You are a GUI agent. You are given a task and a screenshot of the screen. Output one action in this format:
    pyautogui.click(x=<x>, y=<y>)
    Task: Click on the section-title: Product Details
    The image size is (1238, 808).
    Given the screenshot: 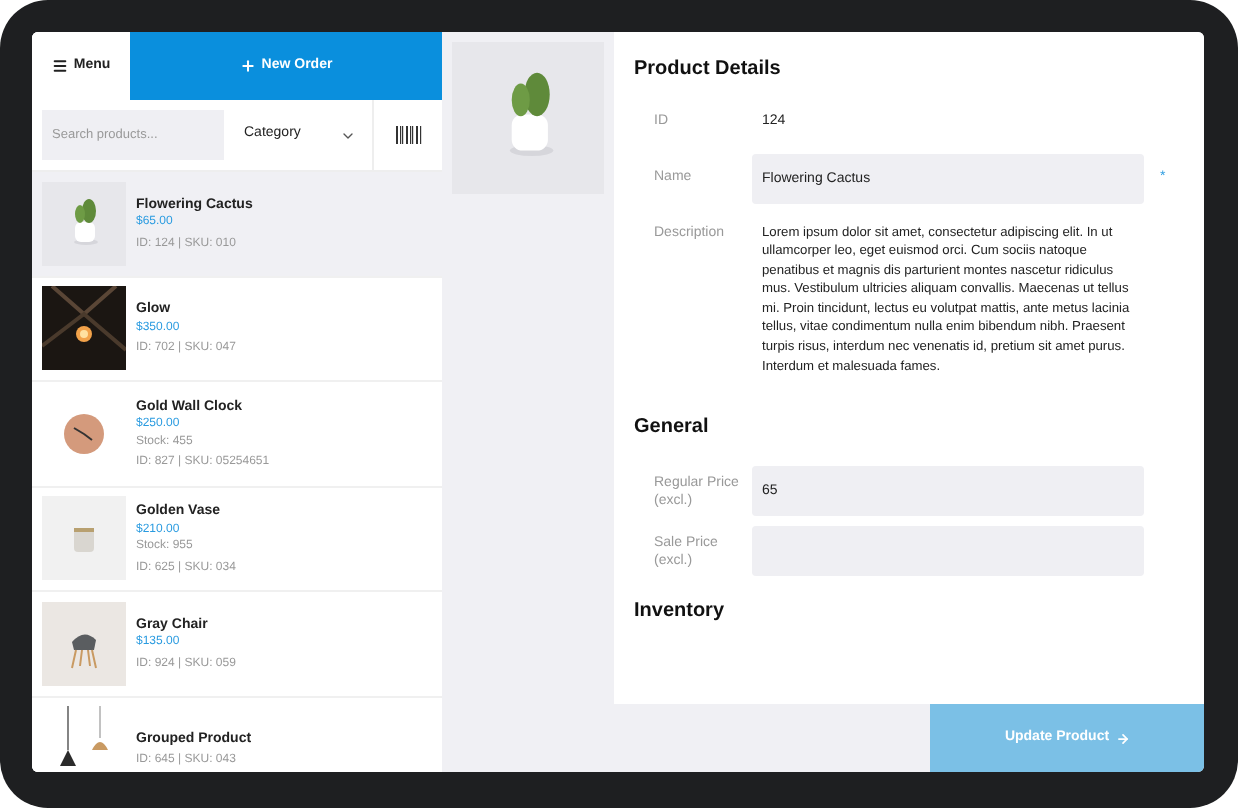 What is the action you would take?
    pyautogui.click(x=708, y=70)
    